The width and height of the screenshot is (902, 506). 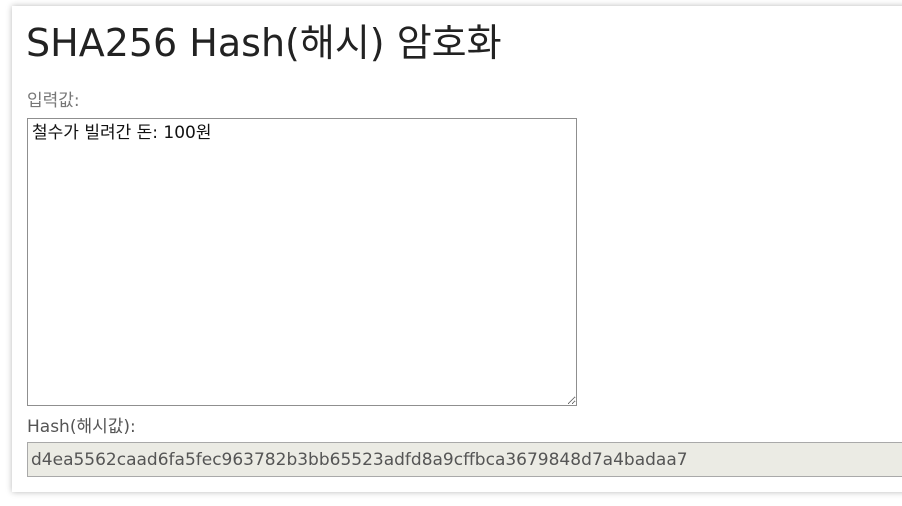 I want to click on page-title: SHA256 Hash(해시) 암호화, so click(x=264, y=43).